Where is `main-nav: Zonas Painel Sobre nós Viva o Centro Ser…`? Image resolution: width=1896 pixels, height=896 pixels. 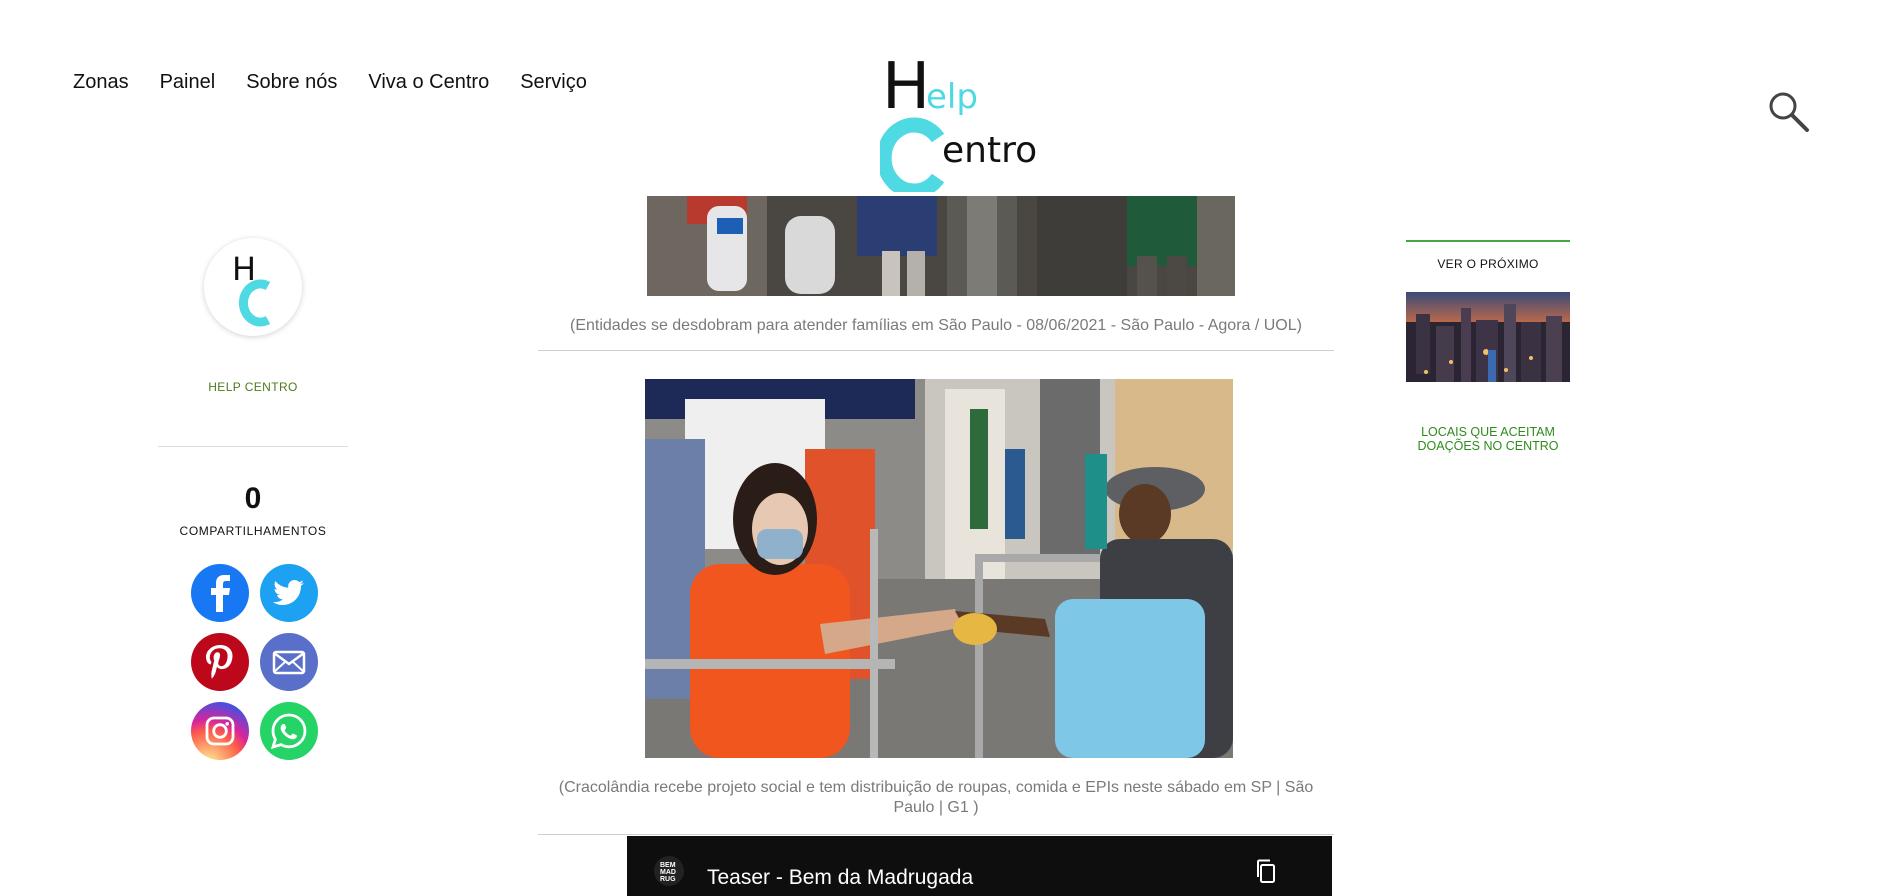 main-nav: Zonas Painel Sobre nós Viva o Centro Ser… is located at coordinates (330, 82).